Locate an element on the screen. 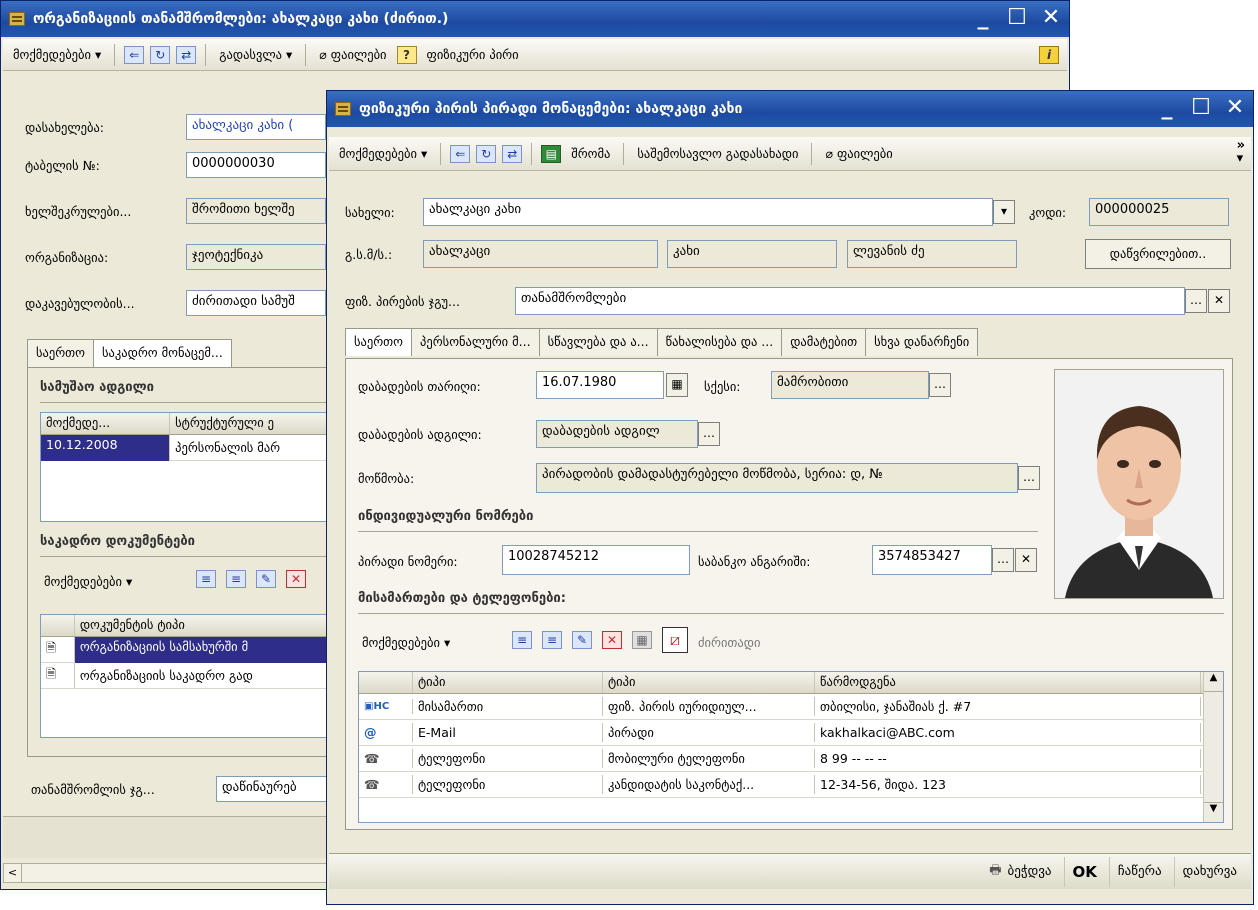 This screenshot has width=1258, height=910. doc-edit-icon: ✎ is located at coordinates (266, 579).